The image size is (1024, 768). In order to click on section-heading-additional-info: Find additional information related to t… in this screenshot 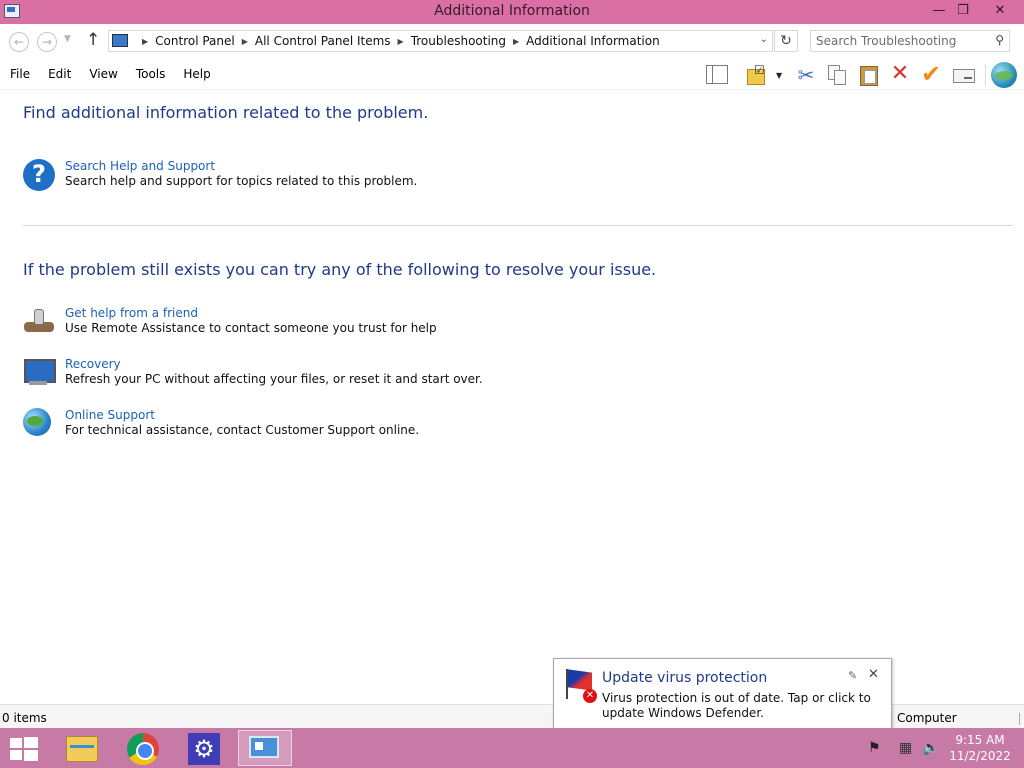, I will do `click(226, 112)`.